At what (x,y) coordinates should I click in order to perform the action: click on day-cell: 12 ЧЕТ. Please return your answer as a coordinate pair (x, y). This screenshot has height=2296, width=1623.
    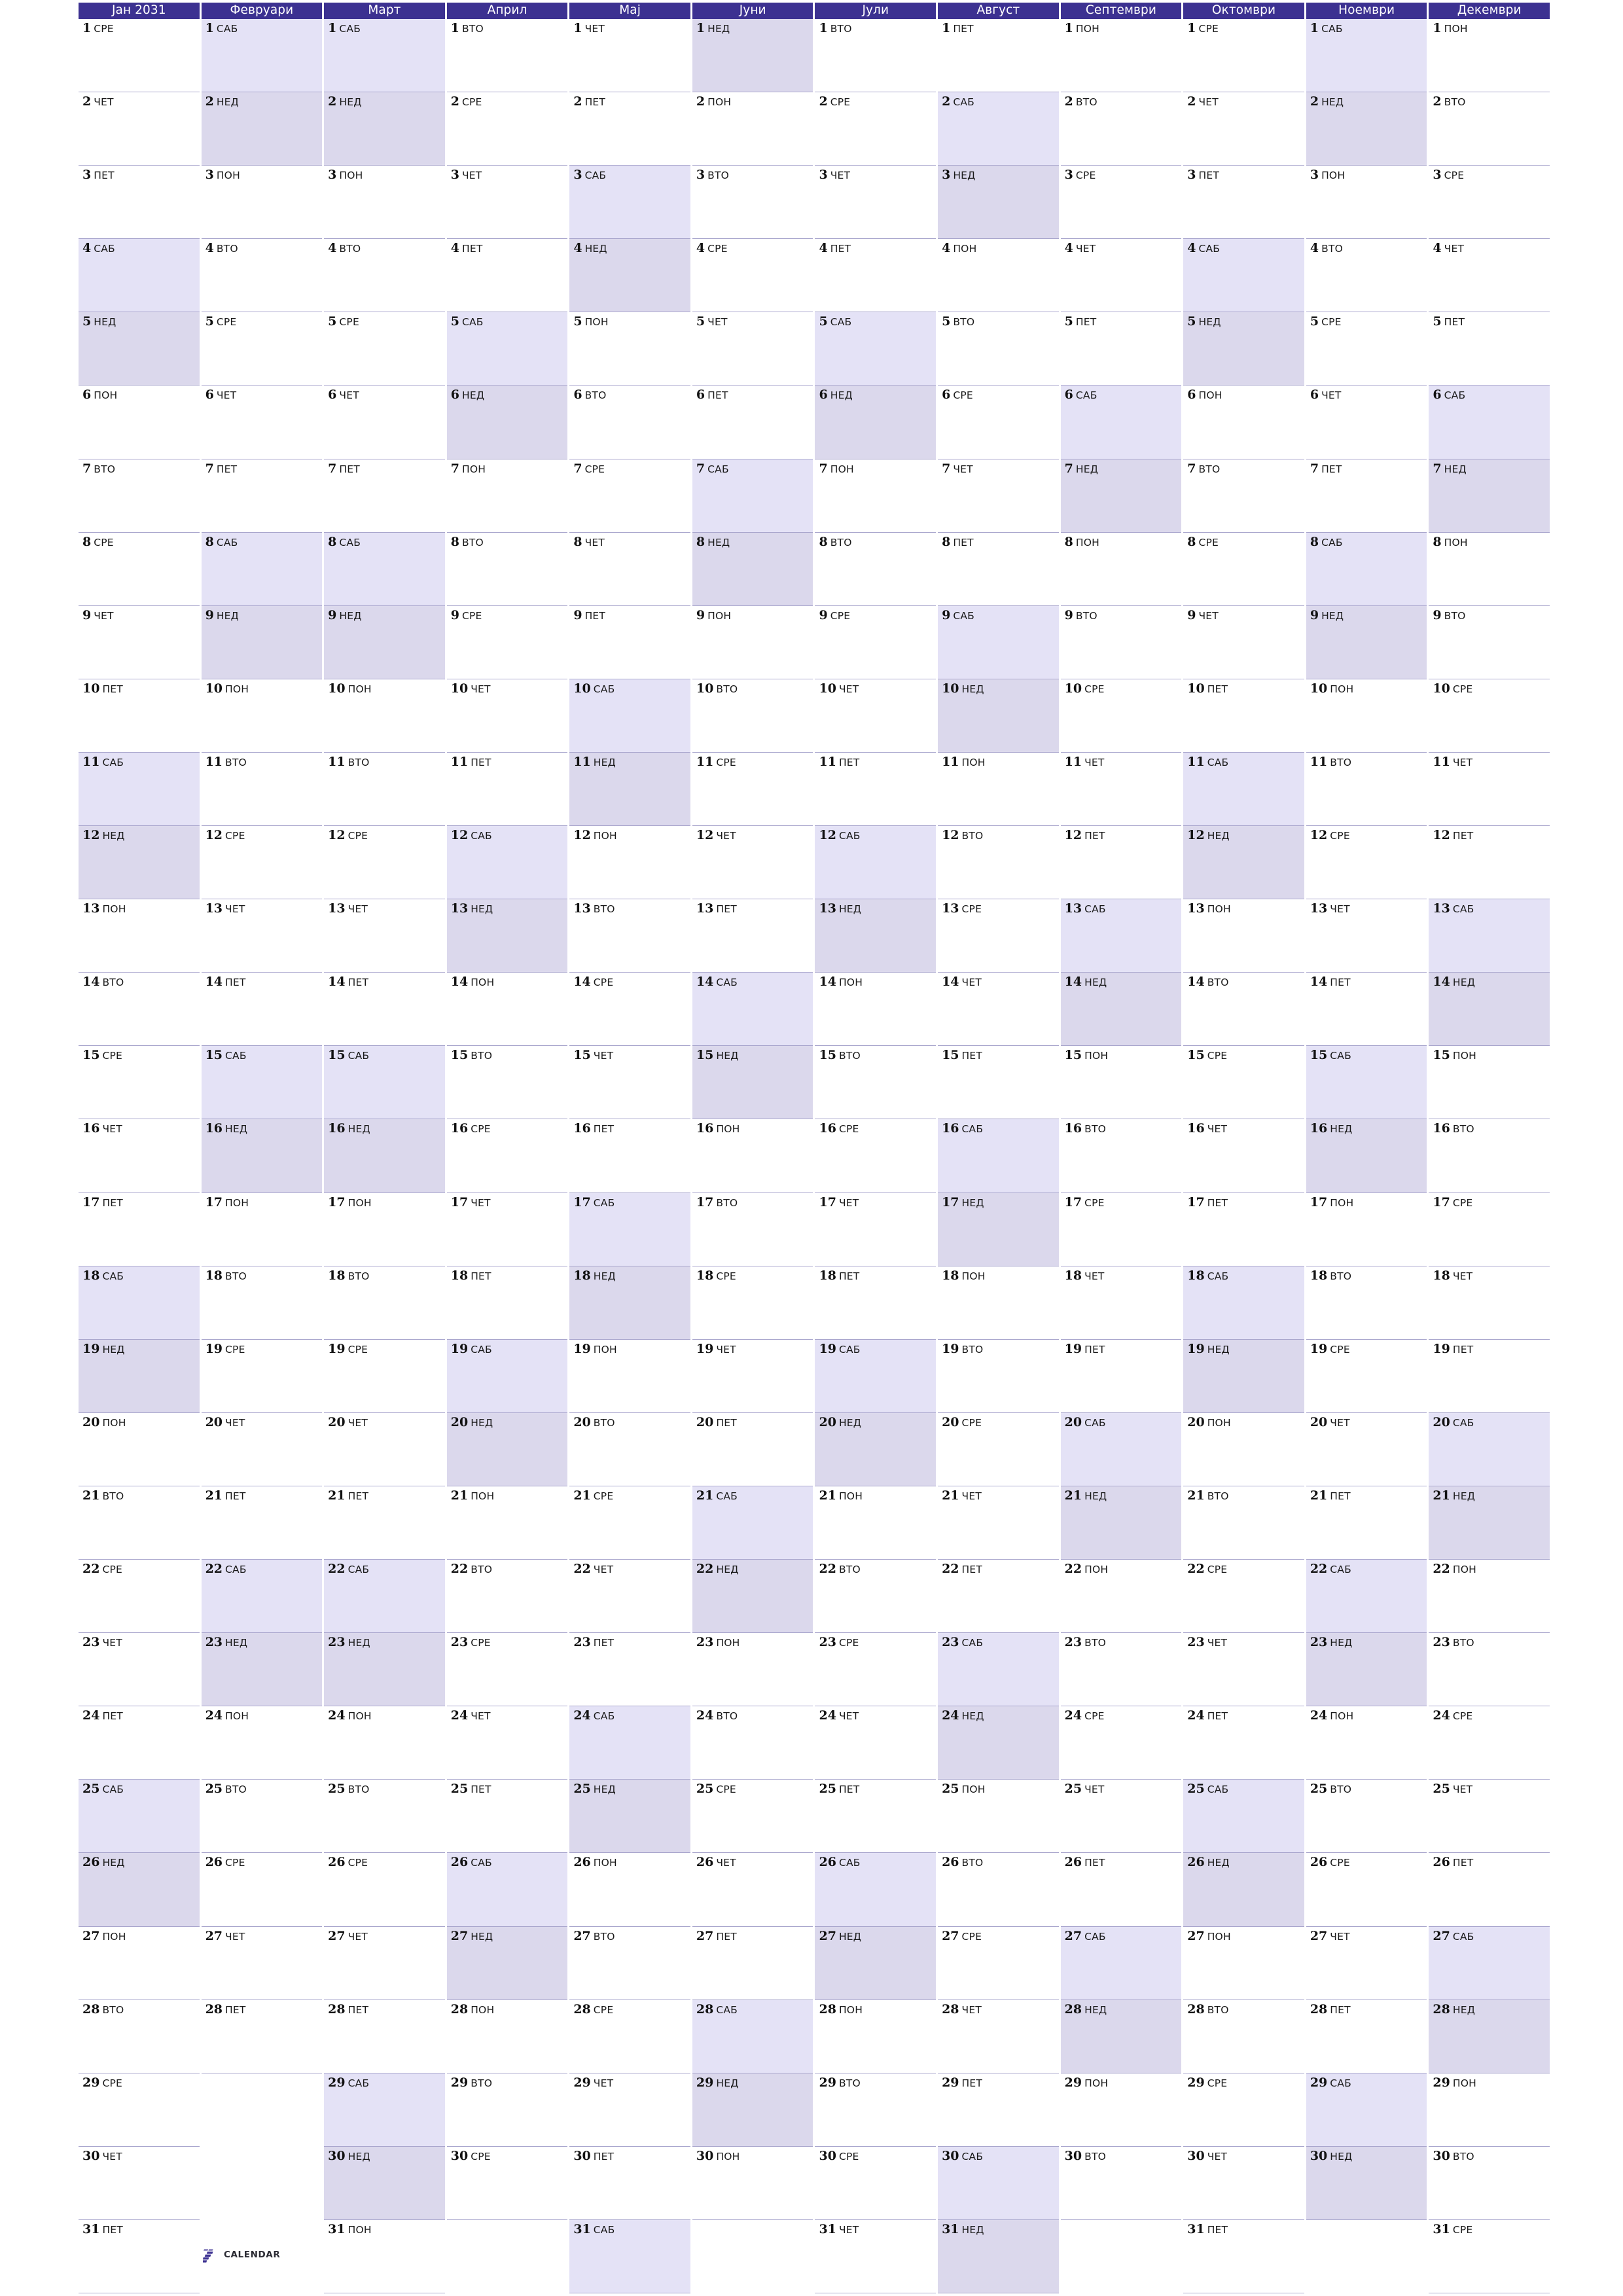
    Looking at the image, I should click on (752, 863).